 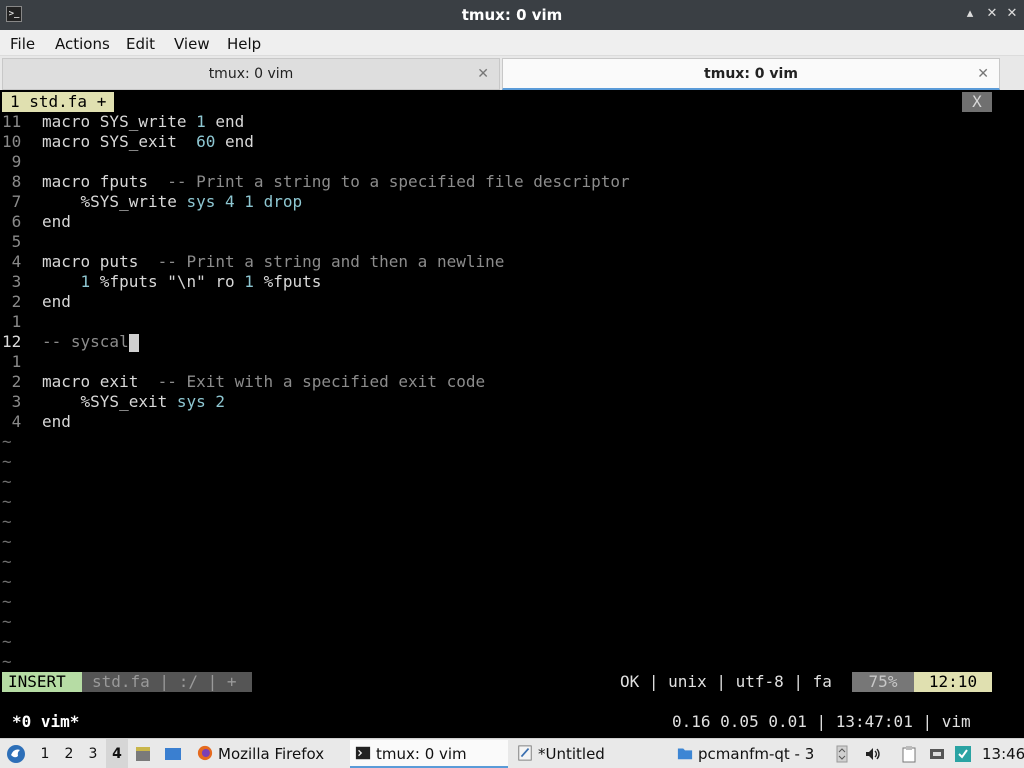 What do you see at coordinates (953, 682) in the screenshot?
I see `vim-cursor-position: 12:10` at bounding box center [953, 682].